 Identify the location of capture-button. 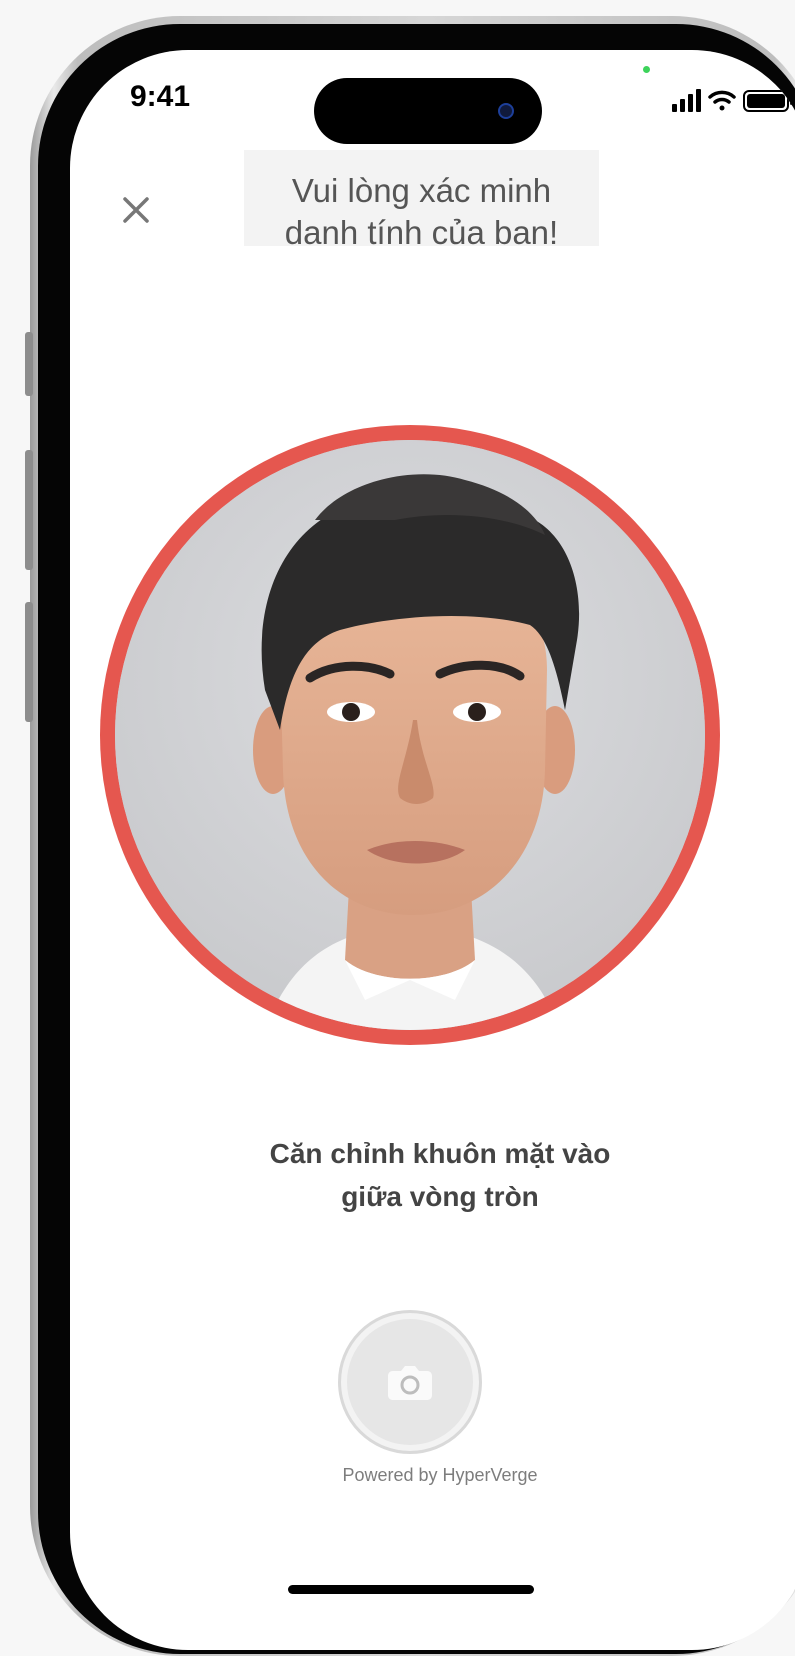
(410, 1382).